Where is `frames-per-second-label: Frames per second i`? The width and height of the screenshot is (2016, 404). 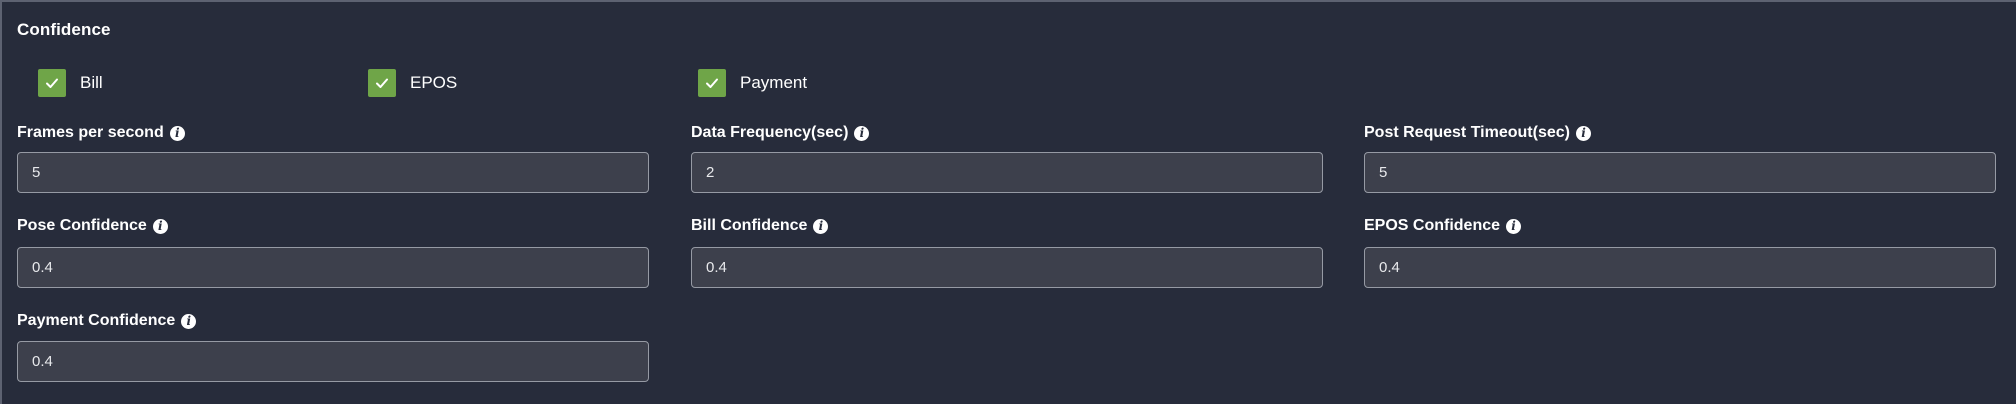
frames-per-second-label: Frames per second i is located at coordinates (101, 133).